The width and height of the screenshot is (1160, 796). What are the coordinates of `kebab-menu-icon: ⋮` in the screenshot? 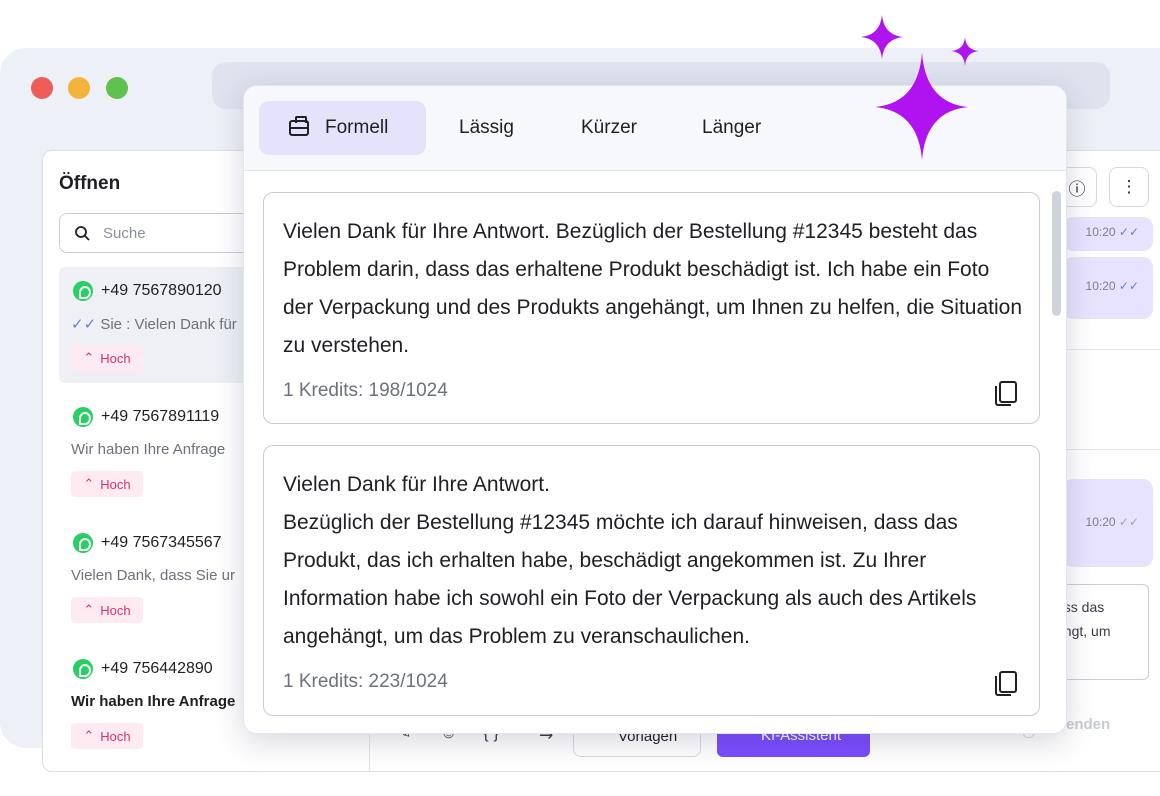 It's located at (1129, 186).